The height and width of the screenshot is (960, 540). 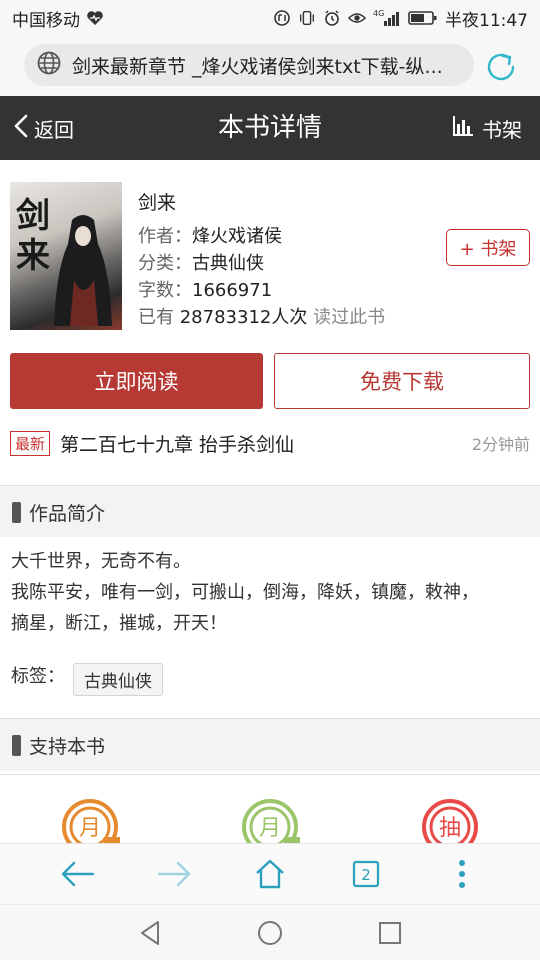 What do you see at coordinates (38, 676) in the screenshot?
I see `tags-label: 标签：` at bounding box center [38, 676].